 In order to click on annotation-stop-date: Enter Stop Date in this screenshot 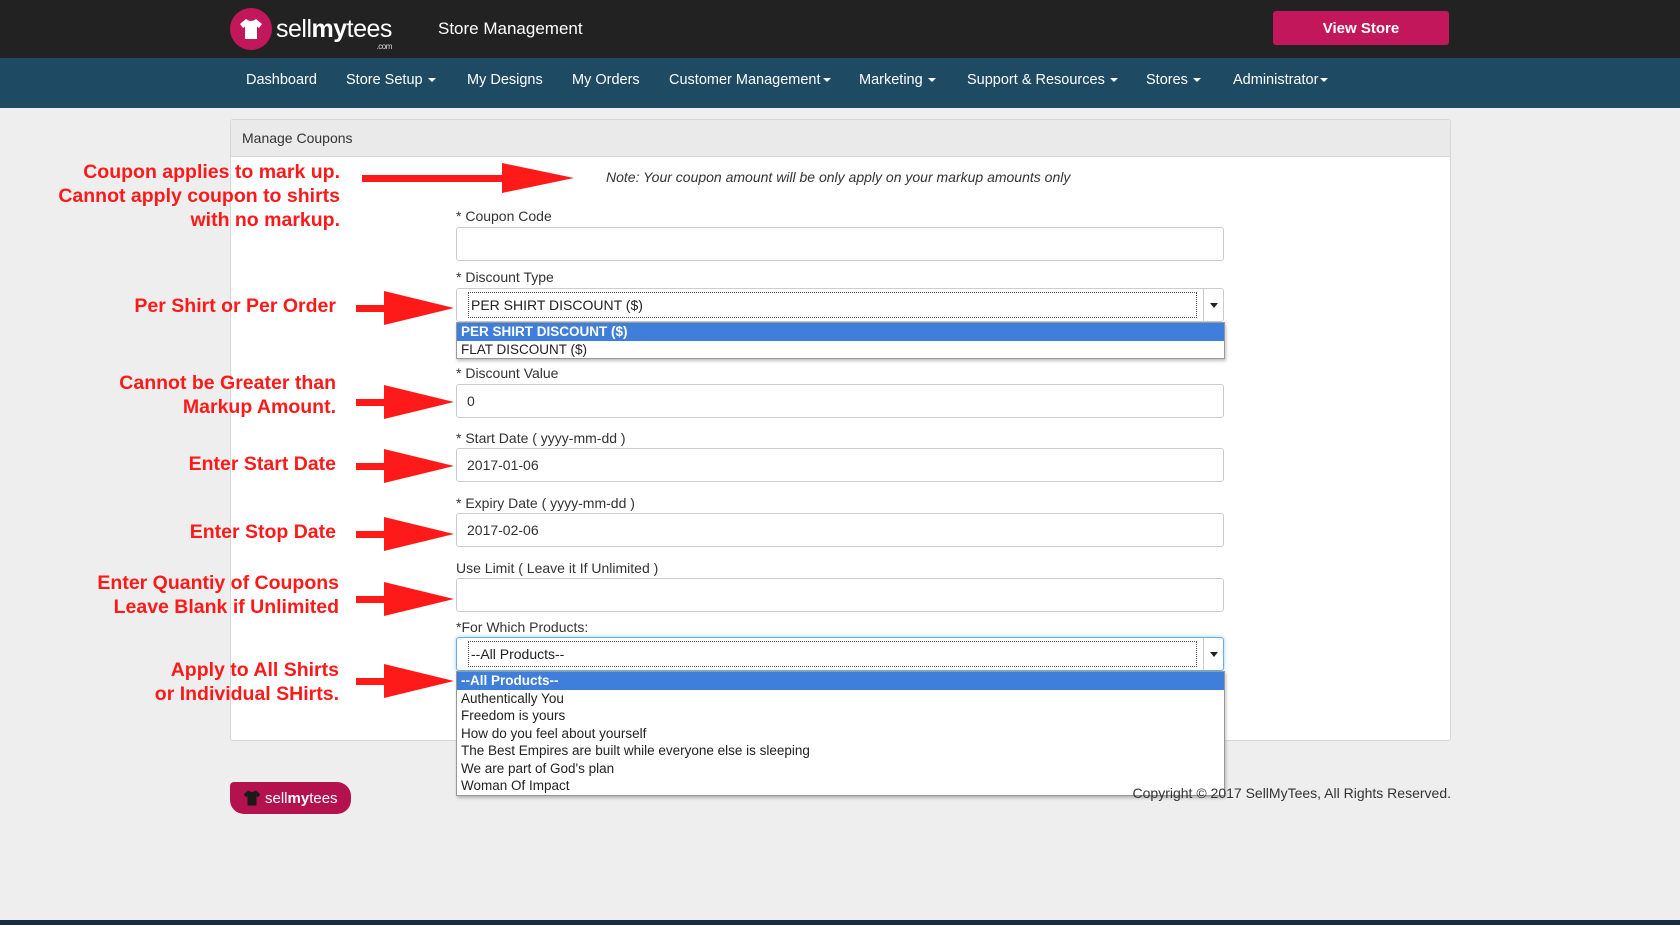, I will do `click(262, 532)`.